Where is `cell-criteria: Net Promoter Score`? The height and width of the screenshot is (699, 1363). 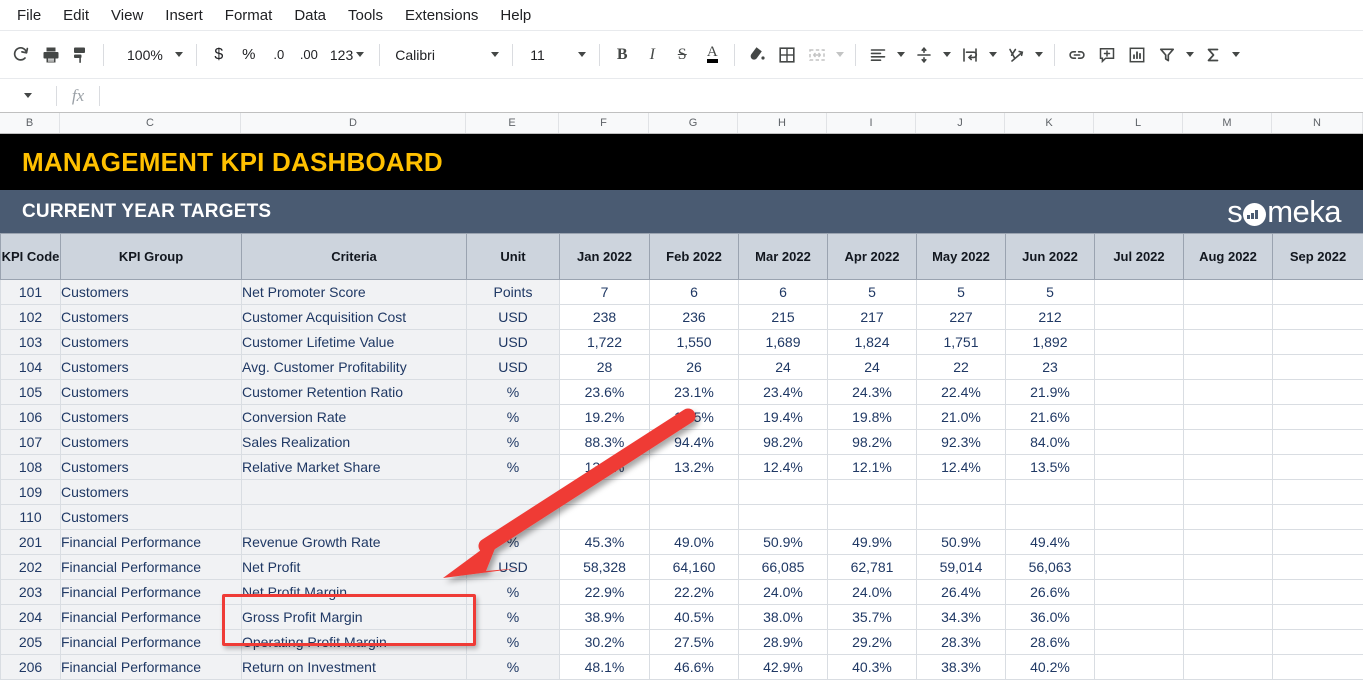 cell-criteria: Net Promoter Score is located at coordinates (354, 292).